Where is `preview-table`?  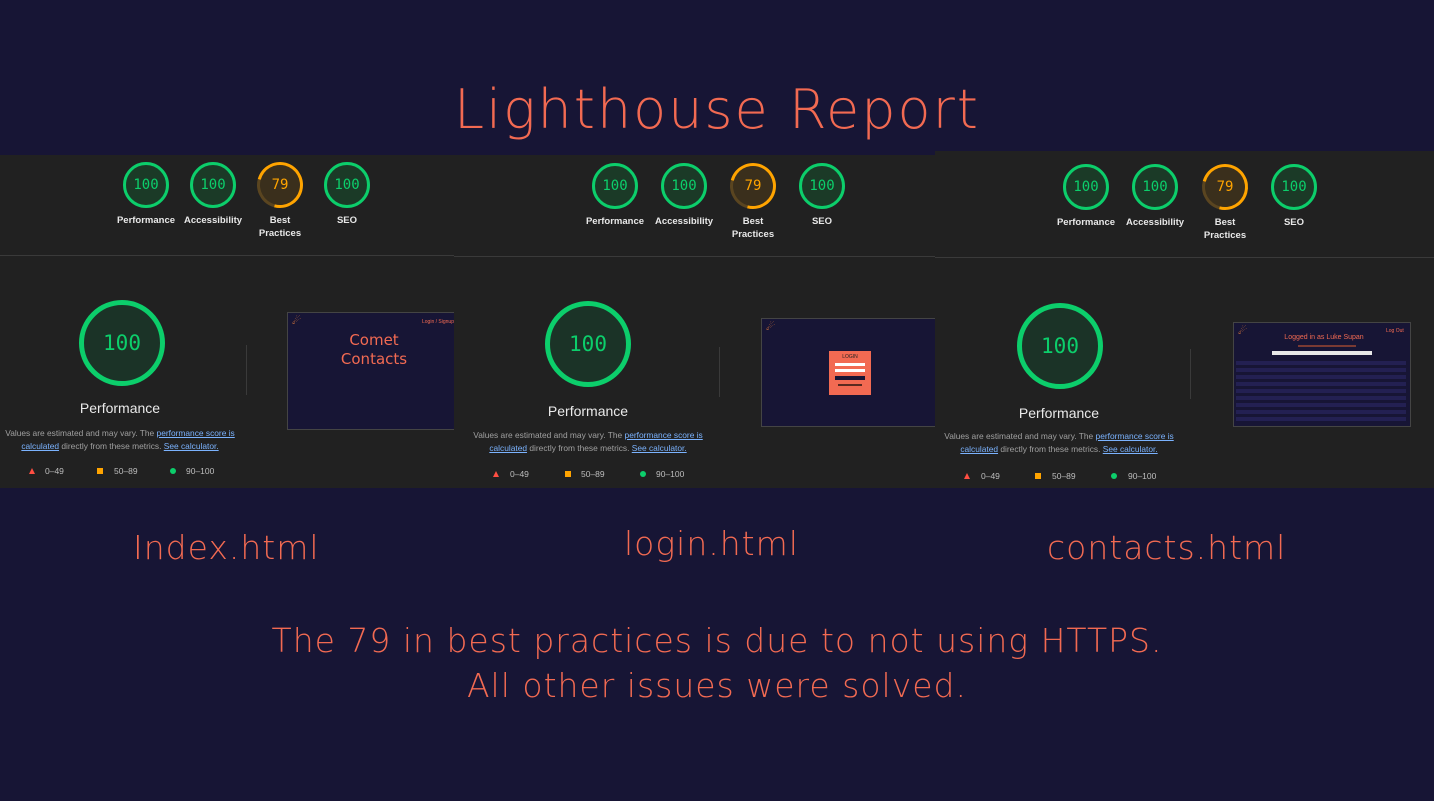
preview-table is located at coordinates (1321, 391).